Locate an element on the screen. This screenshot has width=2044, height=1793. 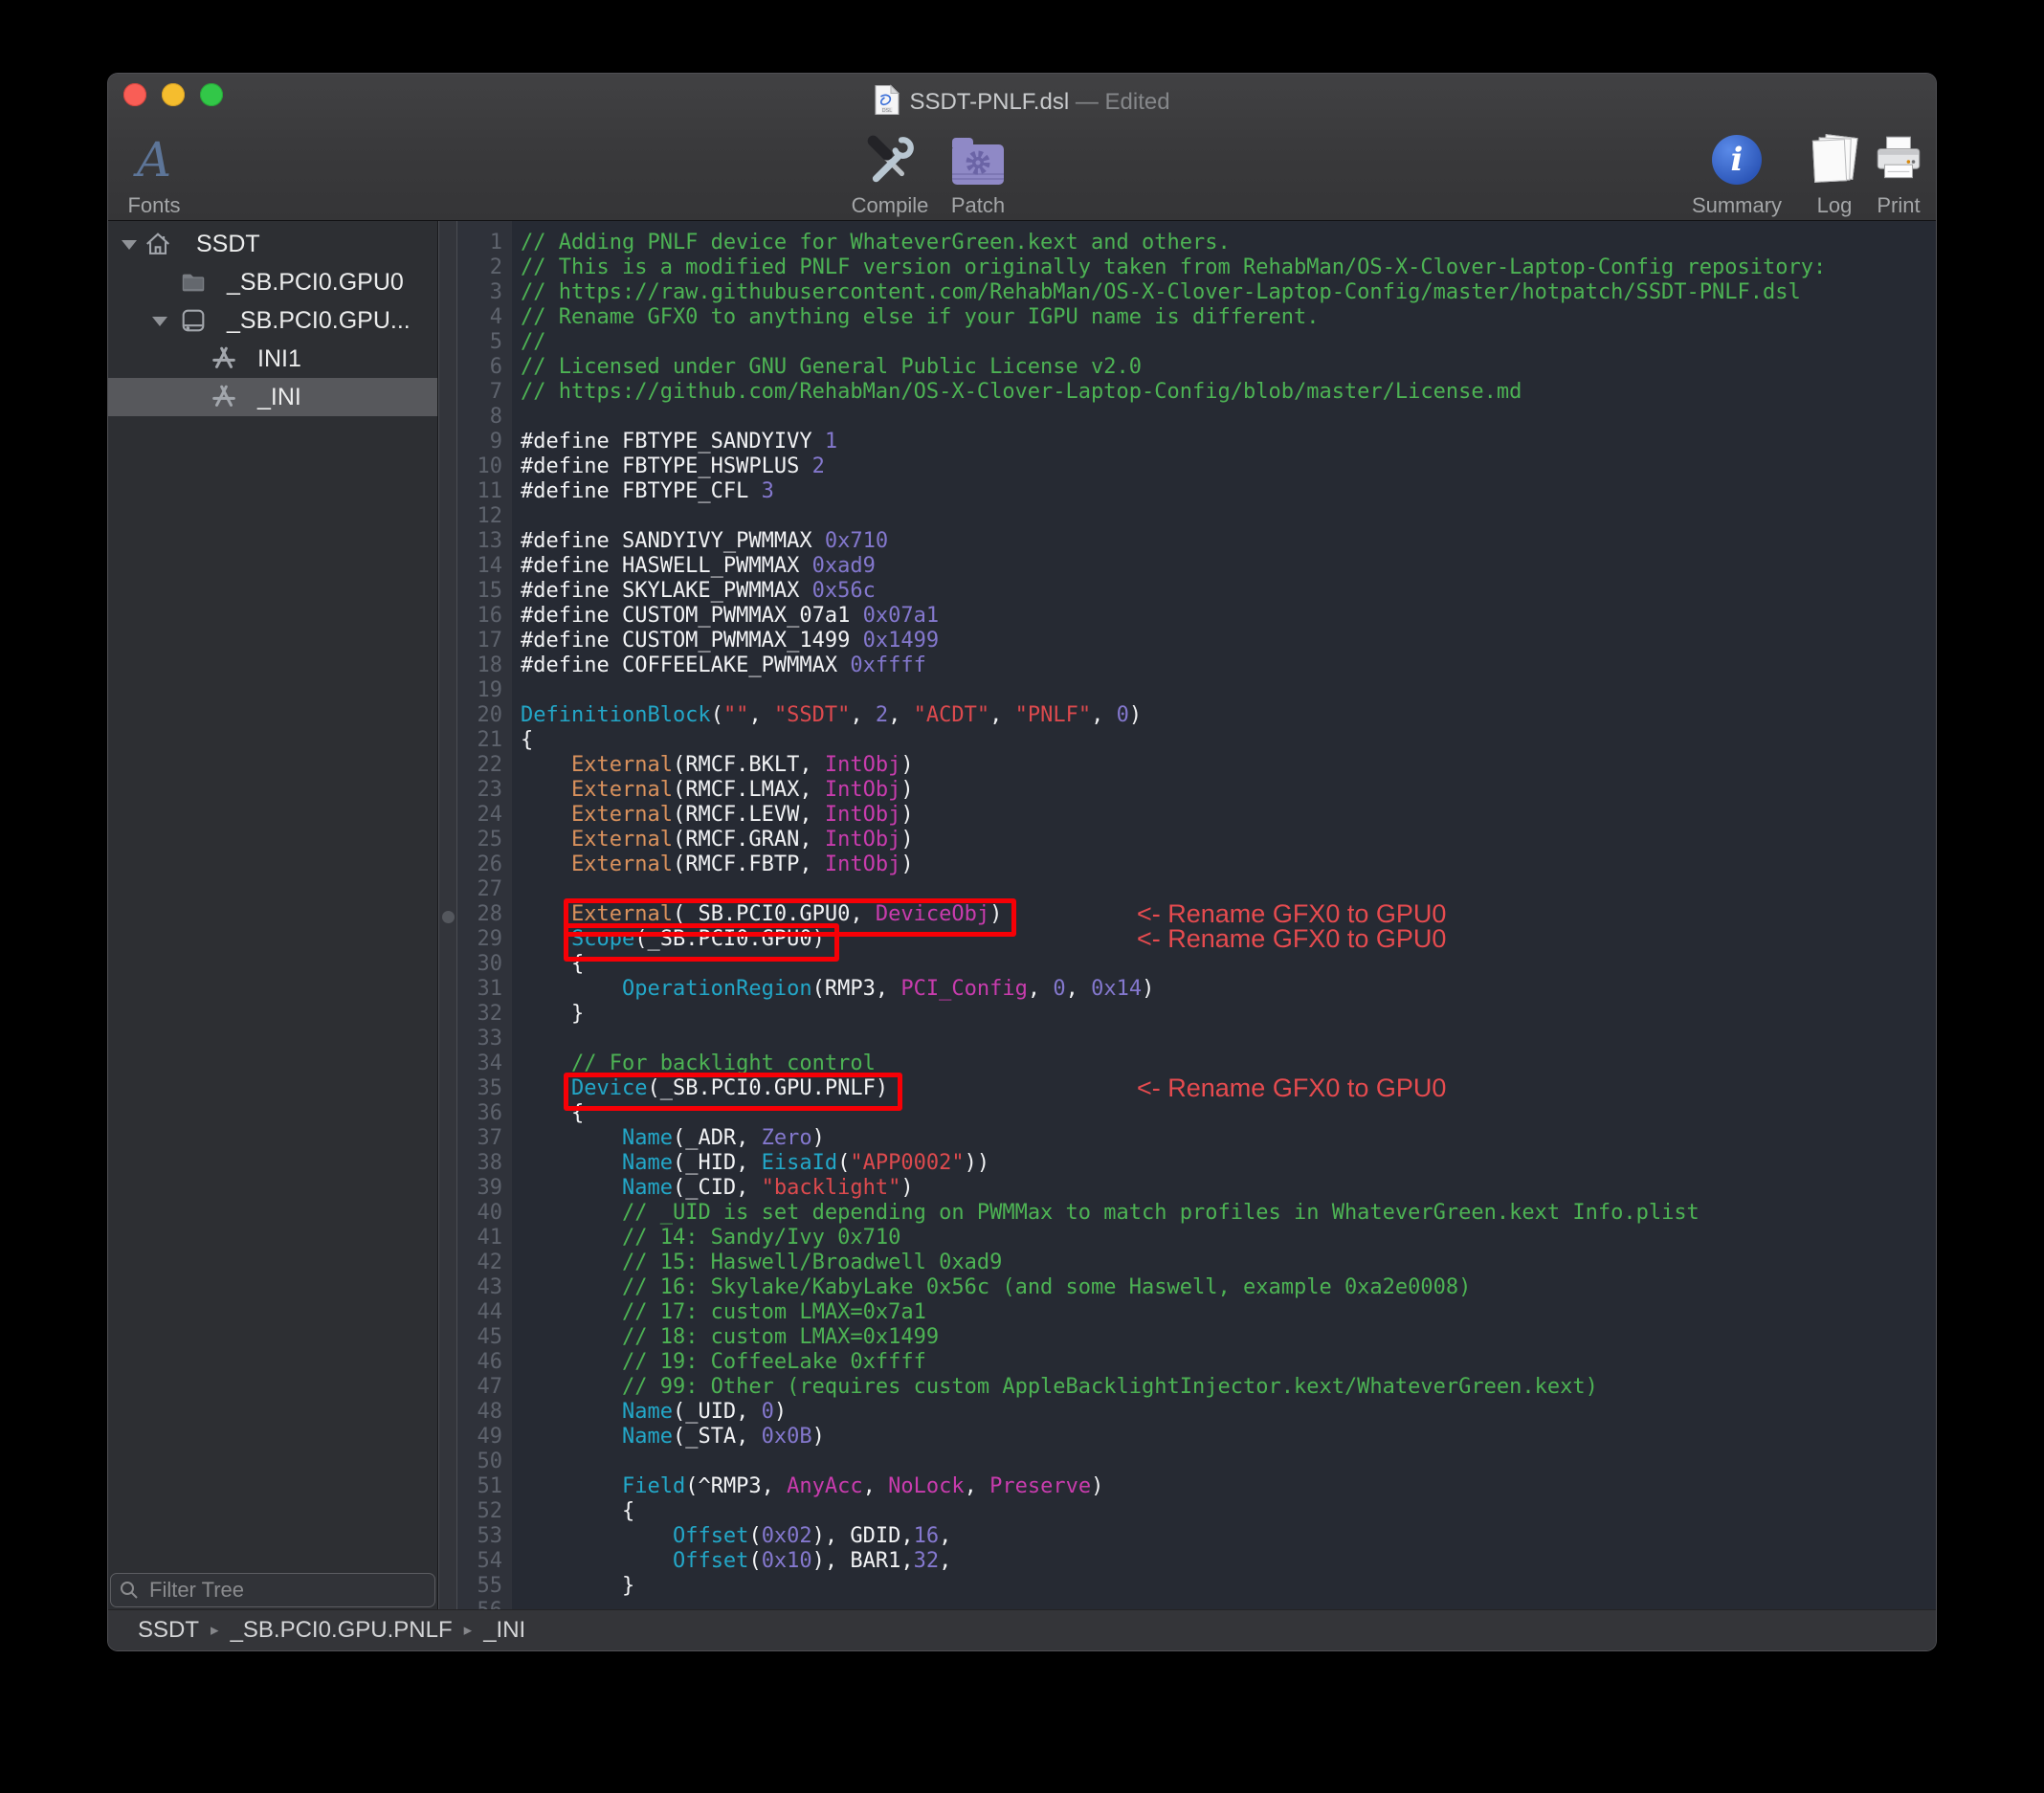
line-number: 53 is located at coordinates (490, 1536).